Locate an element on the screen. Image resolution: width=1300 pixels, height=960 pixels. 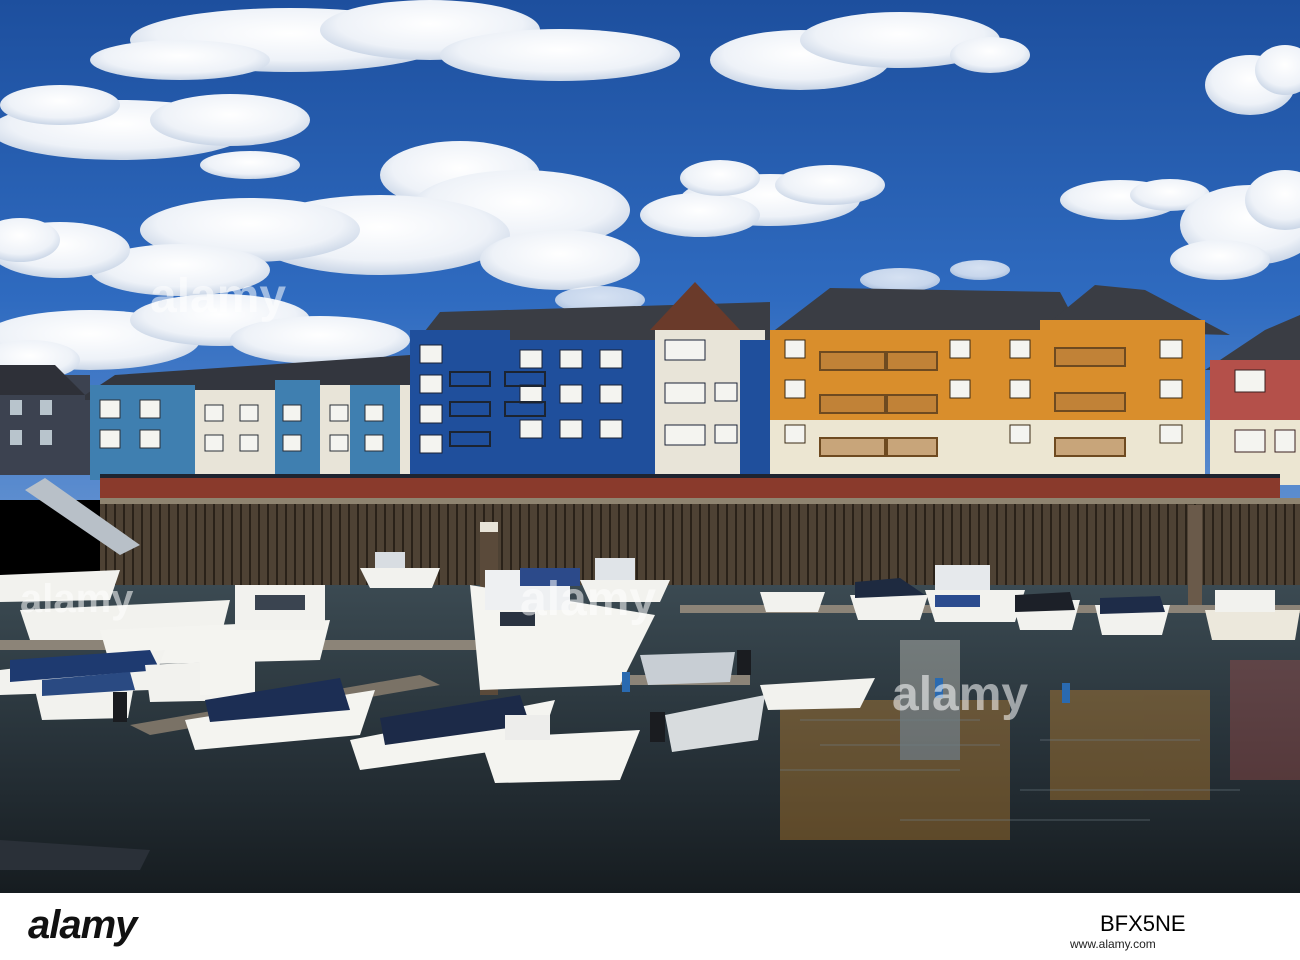
watermark-right: alamy is located at coordinates (960, 694).